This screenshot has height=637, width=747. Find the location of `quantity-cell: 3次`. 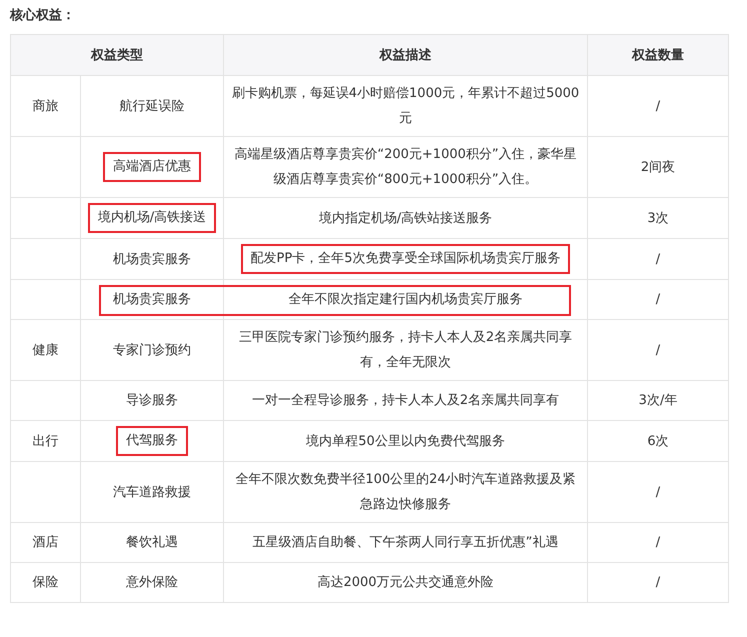

quantity-cell: 3次 is located at coordinates (658, 218).